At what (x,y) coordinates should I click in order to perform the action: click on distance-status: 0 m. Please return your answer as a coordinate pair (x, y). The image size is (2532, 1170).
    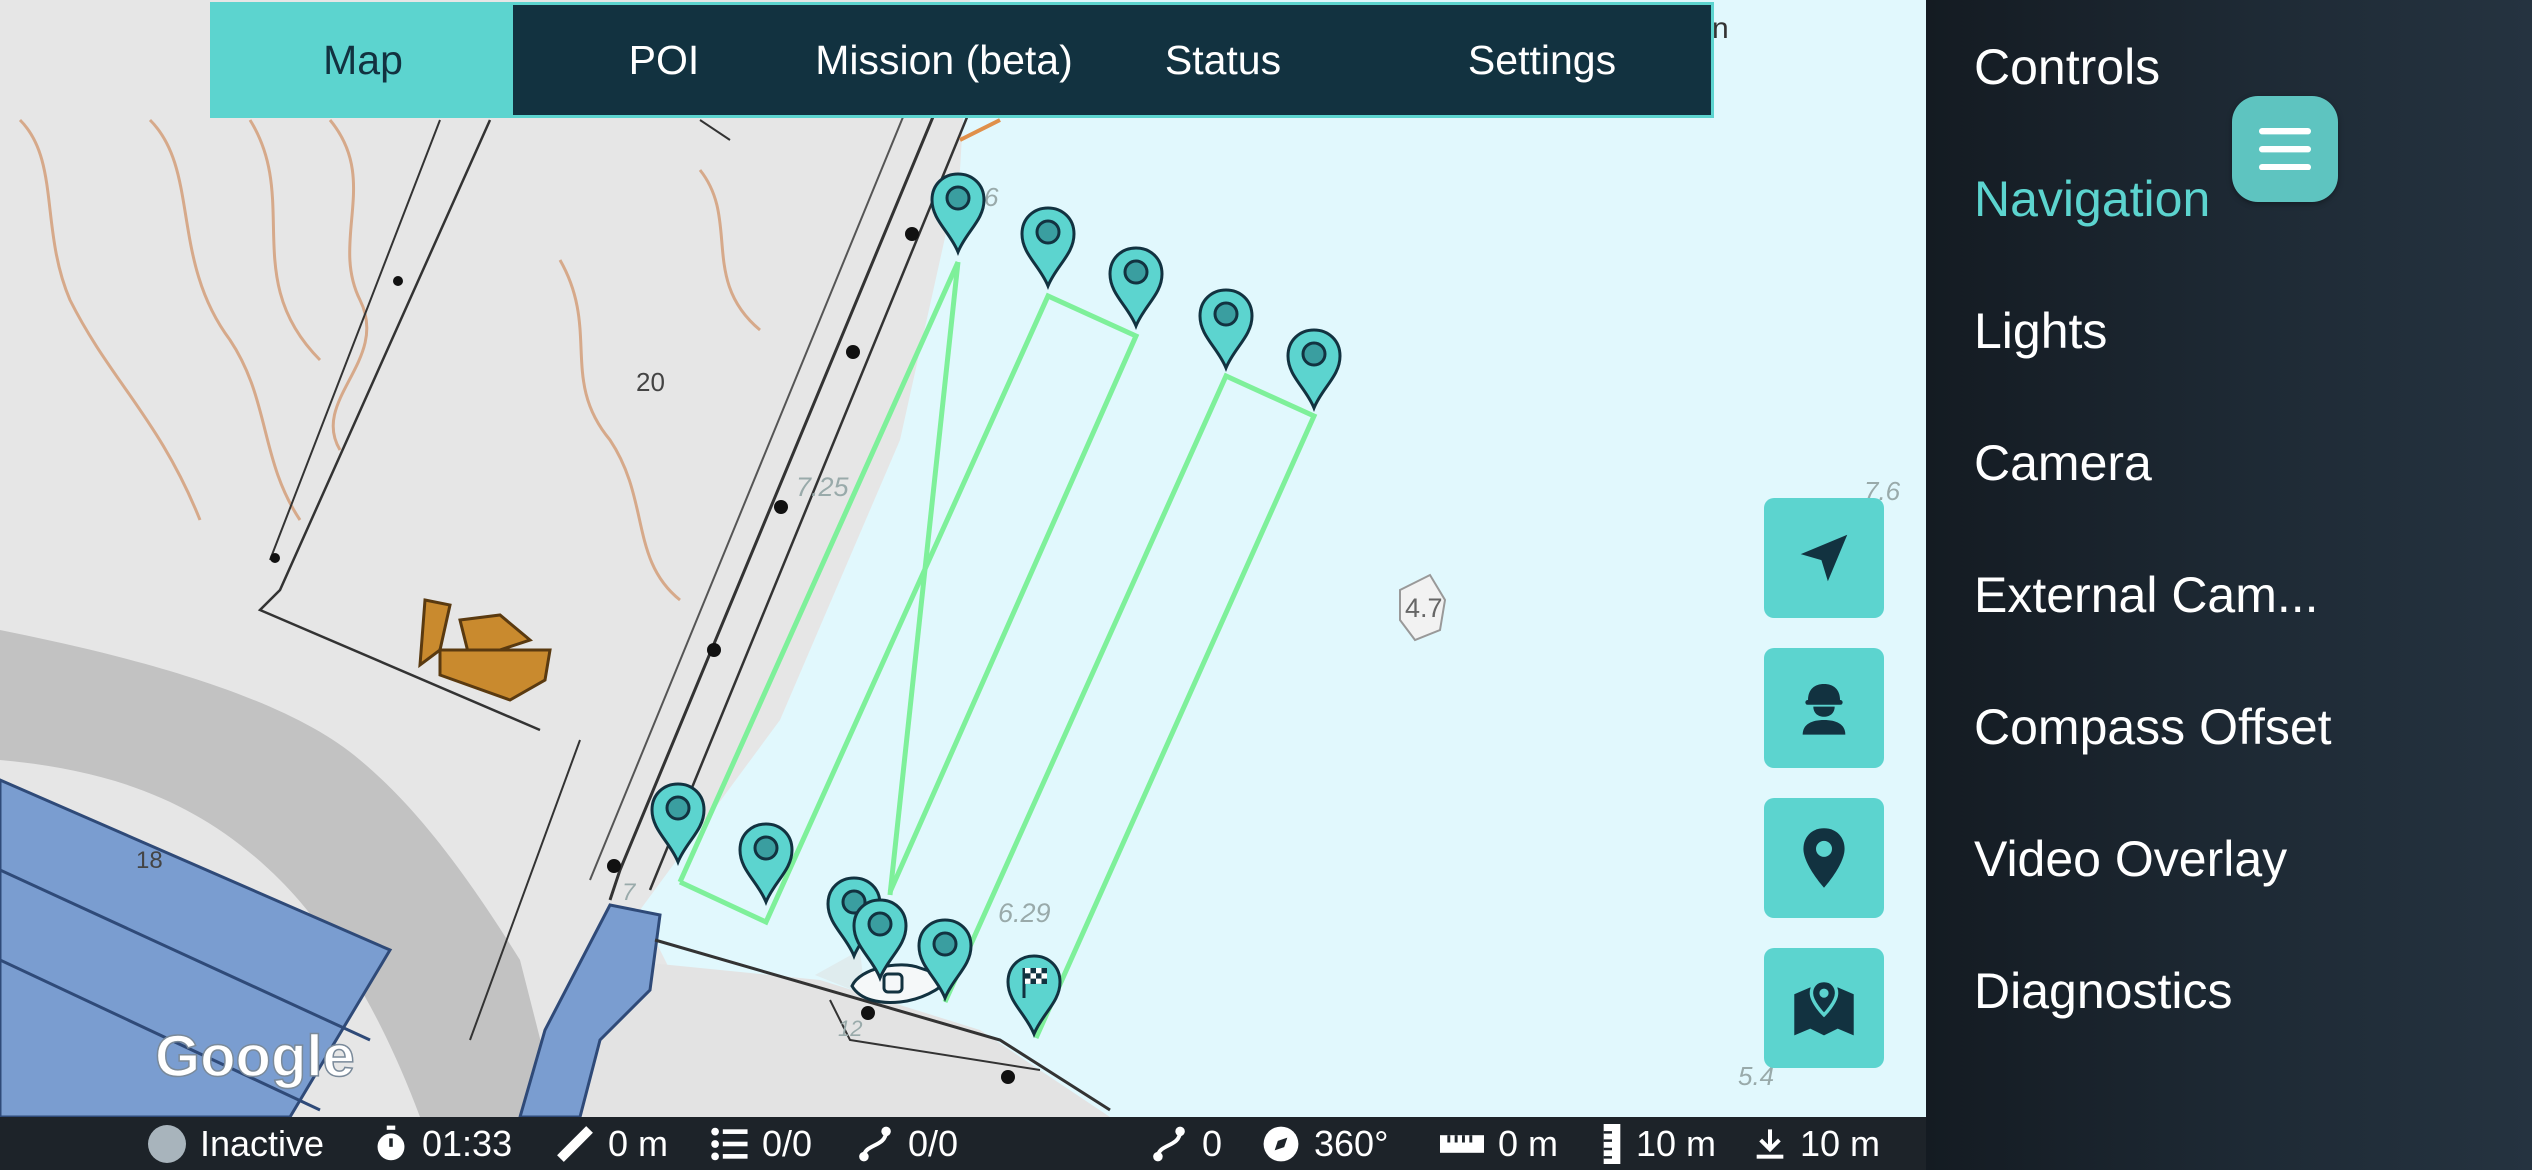
    Looking at the image, I should click on (612, 1143).